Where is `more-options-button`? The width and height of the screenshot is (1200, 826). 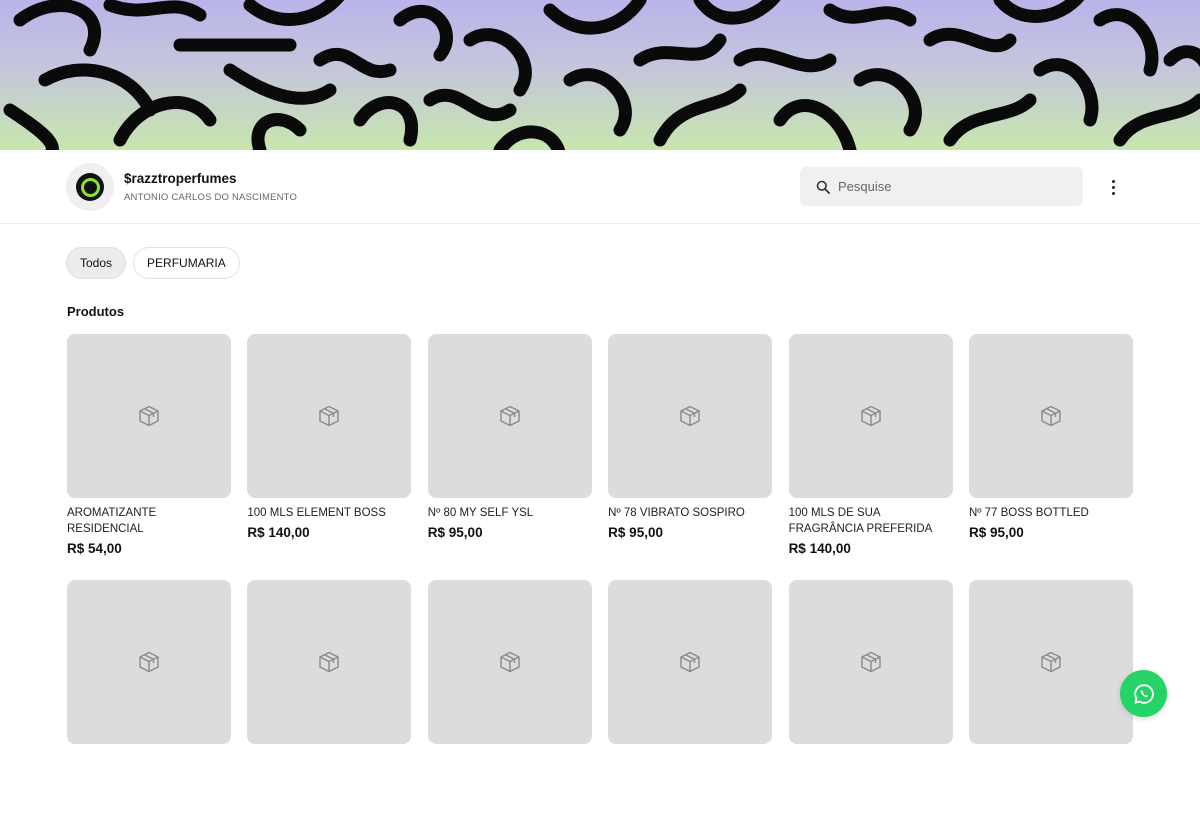 more-options-button is located at coordinates (1113, 187).